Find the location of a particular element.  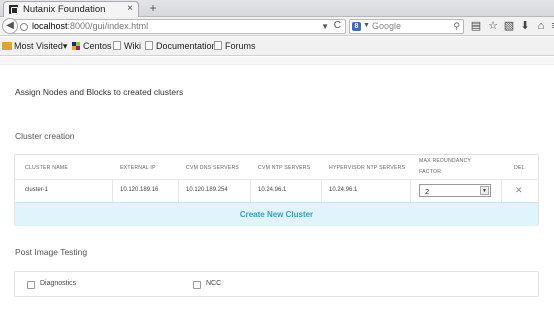

cluster-creation-title: Cluster creation is located at coordinates (45, 136).